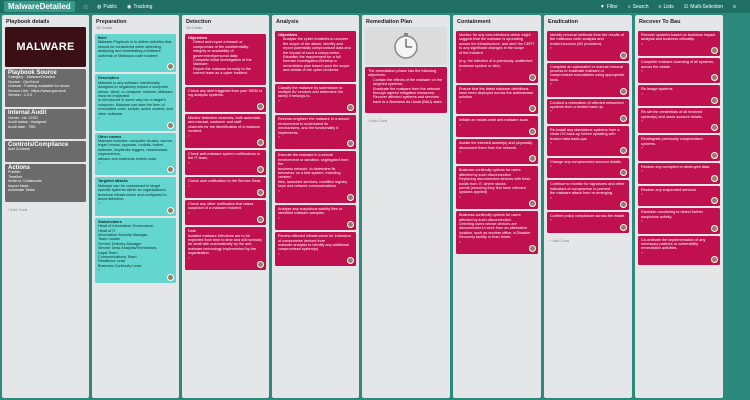 This screenshot has height=400, width=750. I want to click on list-title: Playbook details, so click(45, 21).